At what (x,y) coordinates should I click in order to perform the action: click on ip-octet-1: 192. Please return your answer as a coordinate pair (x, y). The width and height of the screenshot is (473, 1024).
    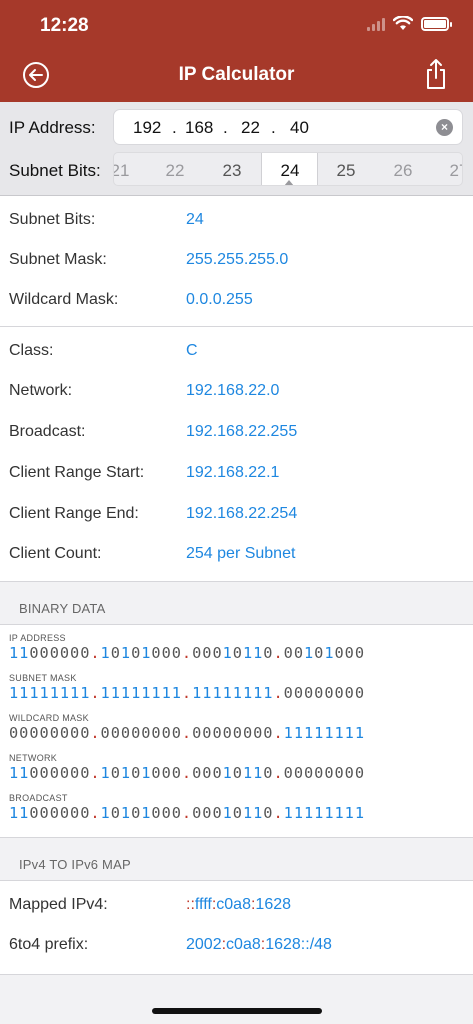
    Looking at the image, I should click on (147, 128).